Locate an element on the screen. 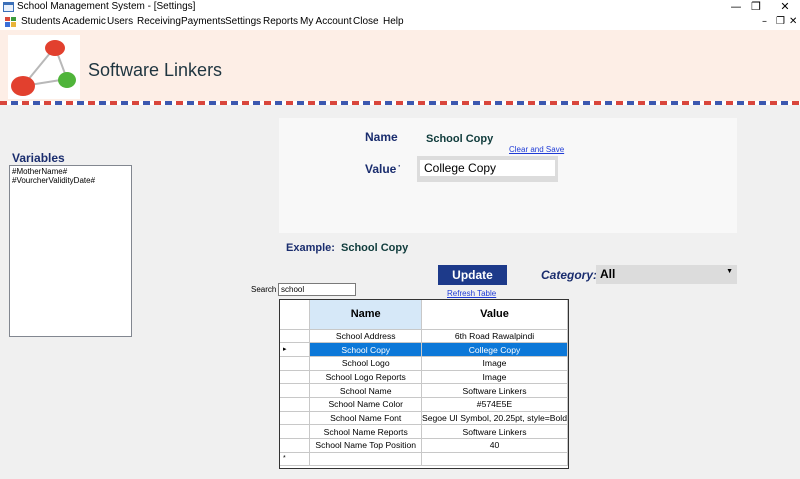  new-row: * is located at coordinates (424, 459).